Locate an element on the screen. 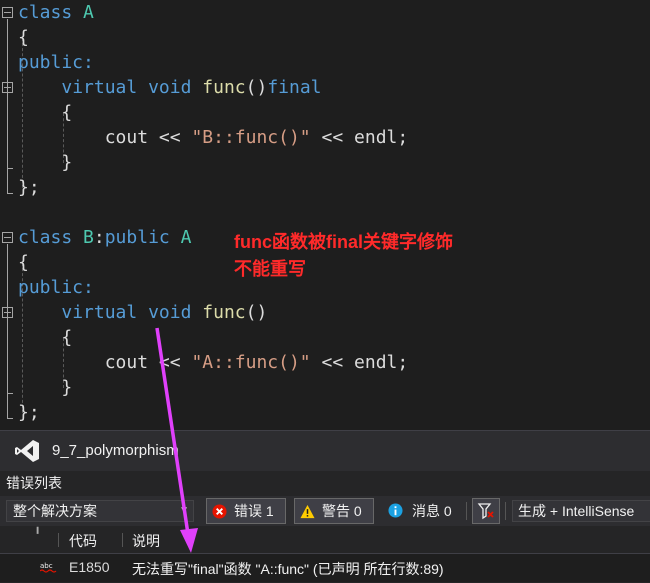 The width and height of the screenshot is (650, 583). collapse-class-a-icon is located at coordinates (7, 12).